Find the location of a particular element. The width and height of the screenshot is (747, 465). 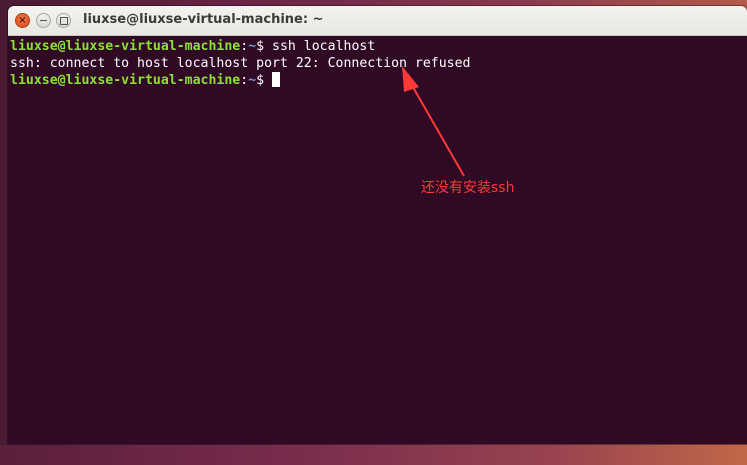

annotation-arrow-line is located at coordinates (437, 129).